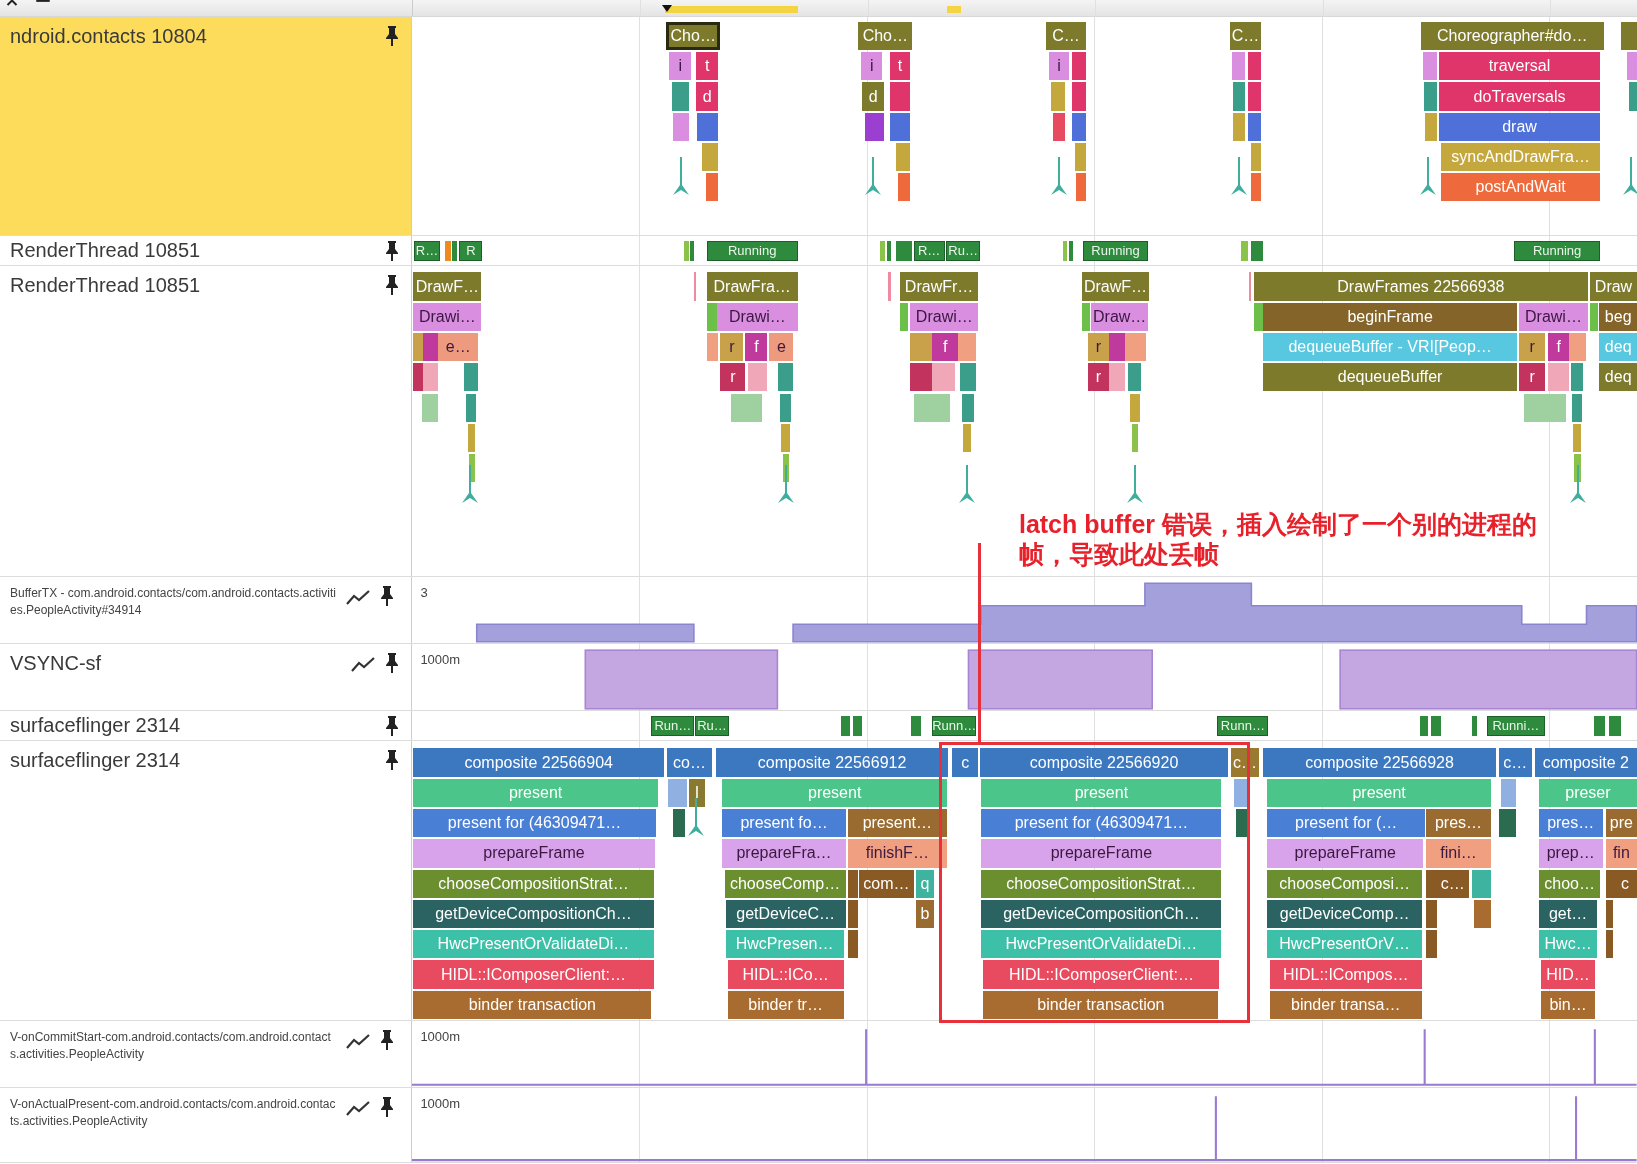  Describe the element at coordinates (363, 664) in the screenshot. I see `chart-icon` at that location.